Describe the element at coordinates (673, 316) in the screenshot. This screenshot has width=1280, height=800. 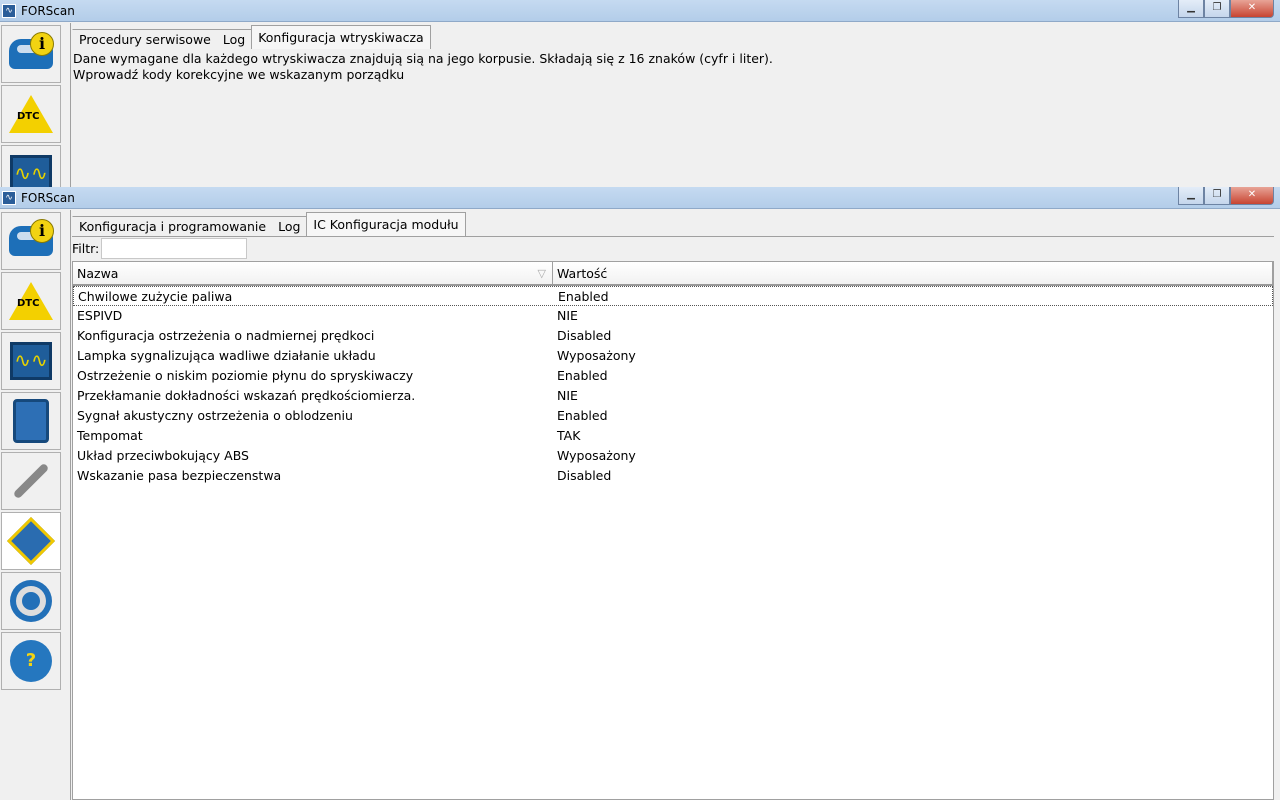
I see `table-row: ESPIVD NIE` at that location.